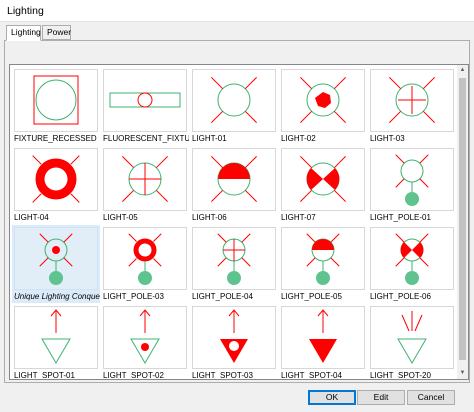 This screenshot has width=474, height=412. Describe the element at coordinates (56, 258) in the screenshot. I see `pole-02-symbol-icon` at that location.